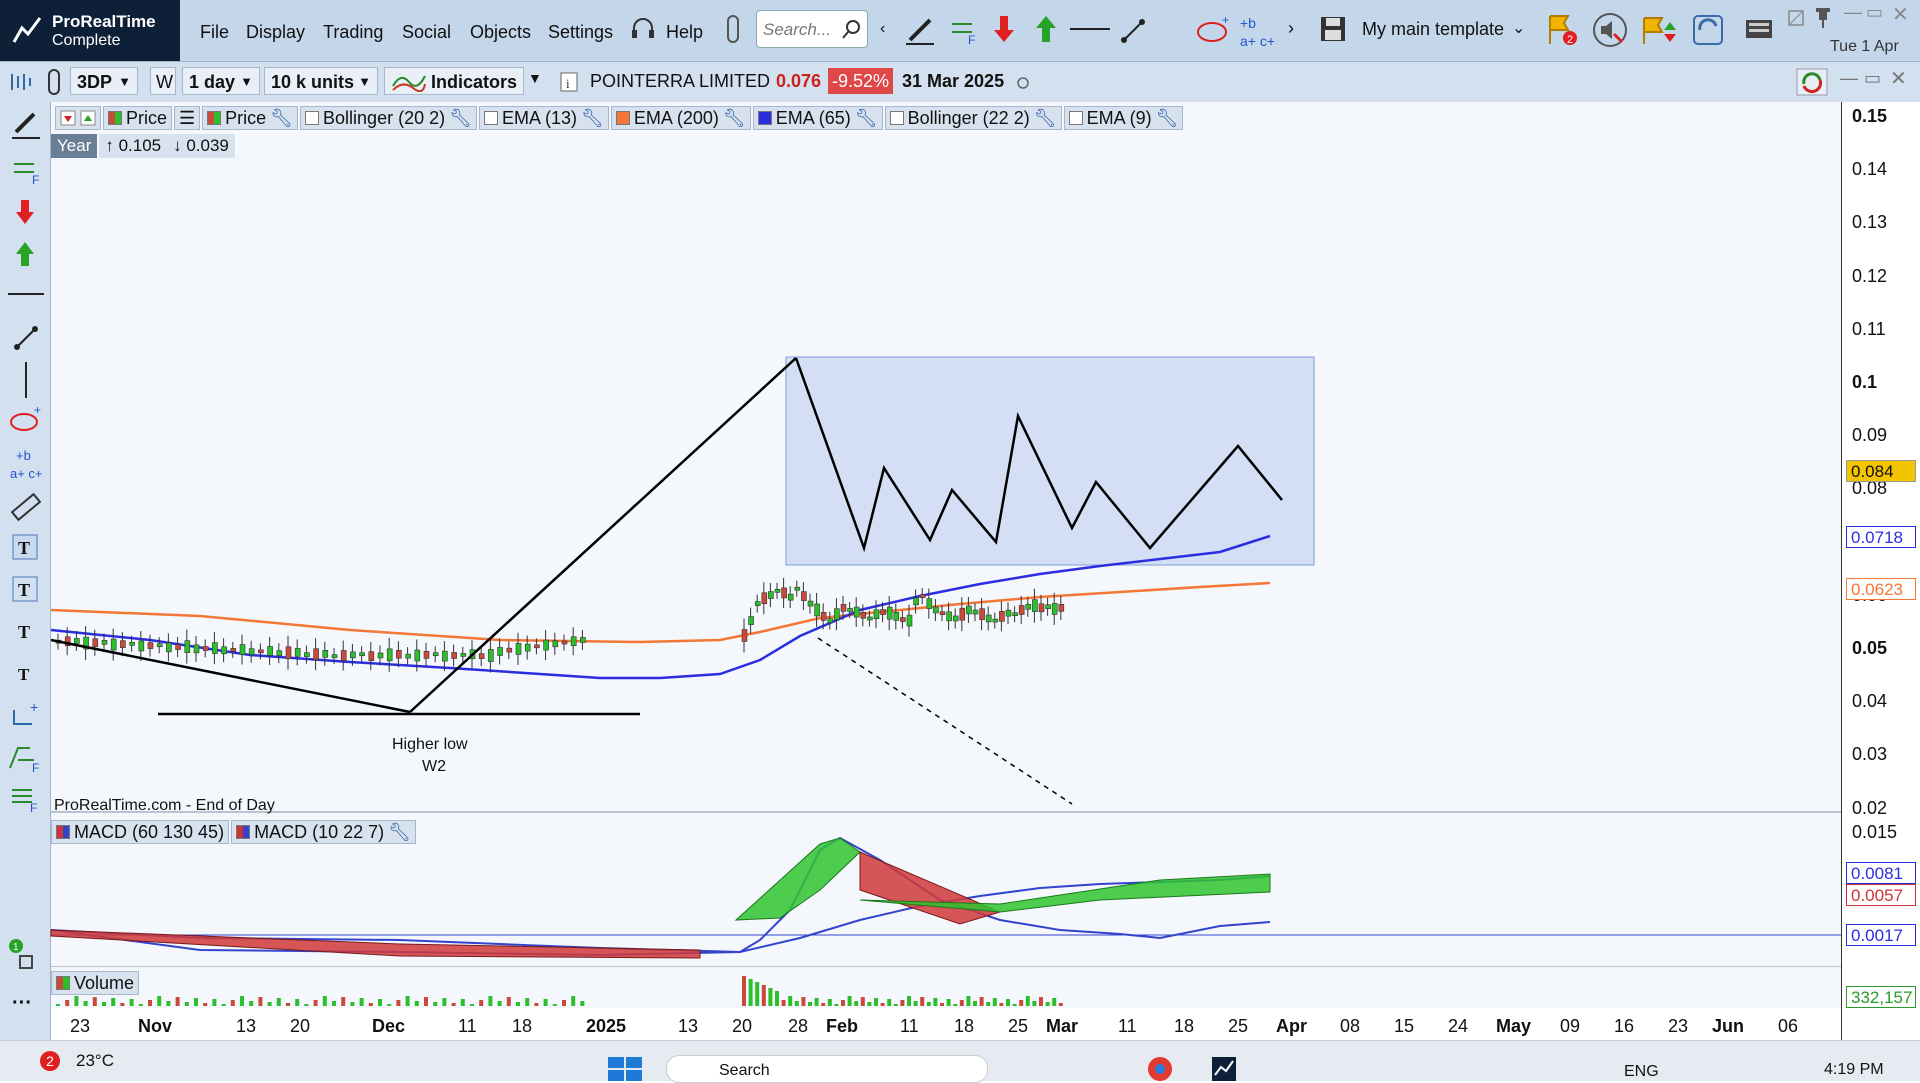  What do you see at coordinates (1849, 78) in the screenshot?
I see `chart-minimize-button: —` at bounding box center [1849, 78].